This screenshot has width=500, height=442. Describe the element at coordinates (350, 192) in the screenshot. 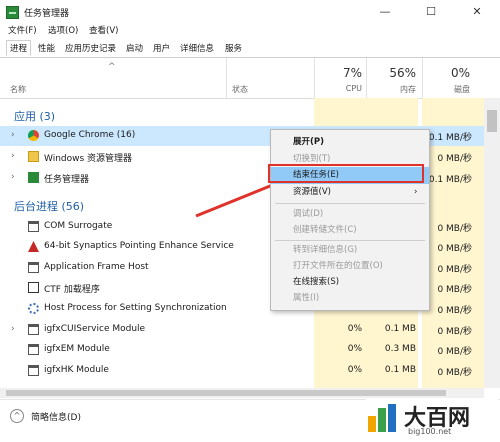

I see `ctx-resource-values: 资源值(V) ›` at that location.